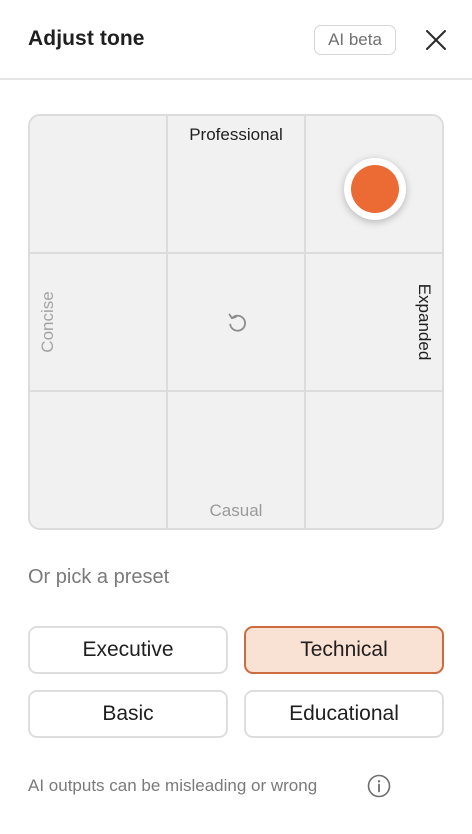 The height and width of the screenshot is (834, 472). What do you see at coordinates (424, 322) in the screenshot?
I see `axis-label-expanded: Expanded` at bounding box center [424, 322].